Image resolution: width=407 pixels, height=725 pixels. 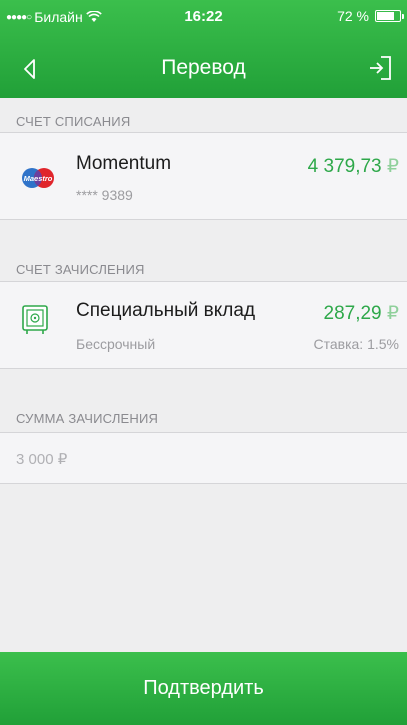 I want to click on debit-section-label: СЧЕТ СПИСАНИЯ, so click(x=73, y=121).